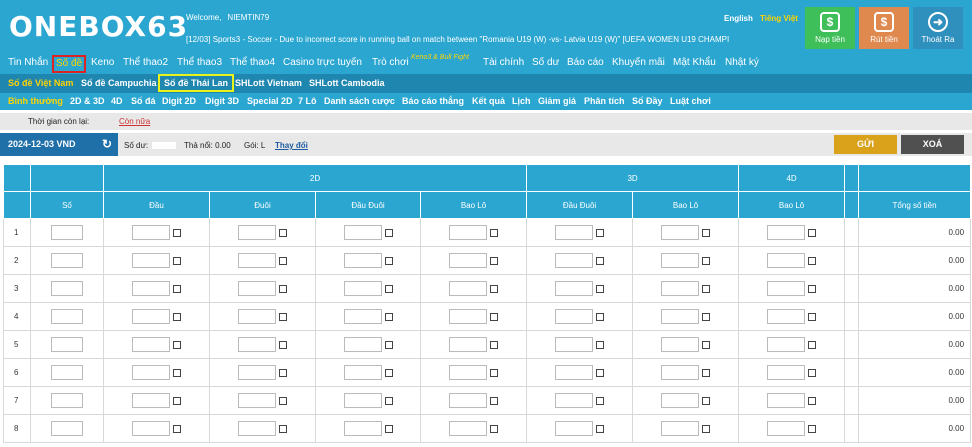 Image resolution: width=972 pixels, height=447 pixels. Describe the element at coordinates (545, 62) in the screenshot. I see `nav-balance: Số dư` at that location.